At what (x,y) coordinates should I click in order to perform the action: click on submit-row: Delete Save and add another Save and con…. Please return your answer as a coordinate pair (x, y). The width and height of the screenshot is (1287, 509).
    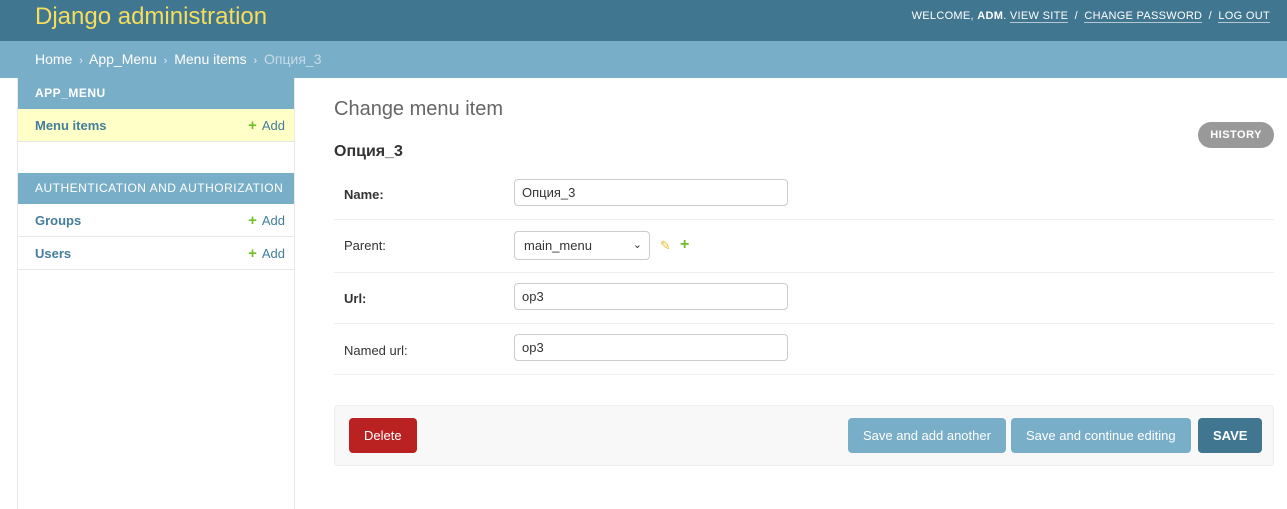
    Looking at the image, I should click on (804, 435).